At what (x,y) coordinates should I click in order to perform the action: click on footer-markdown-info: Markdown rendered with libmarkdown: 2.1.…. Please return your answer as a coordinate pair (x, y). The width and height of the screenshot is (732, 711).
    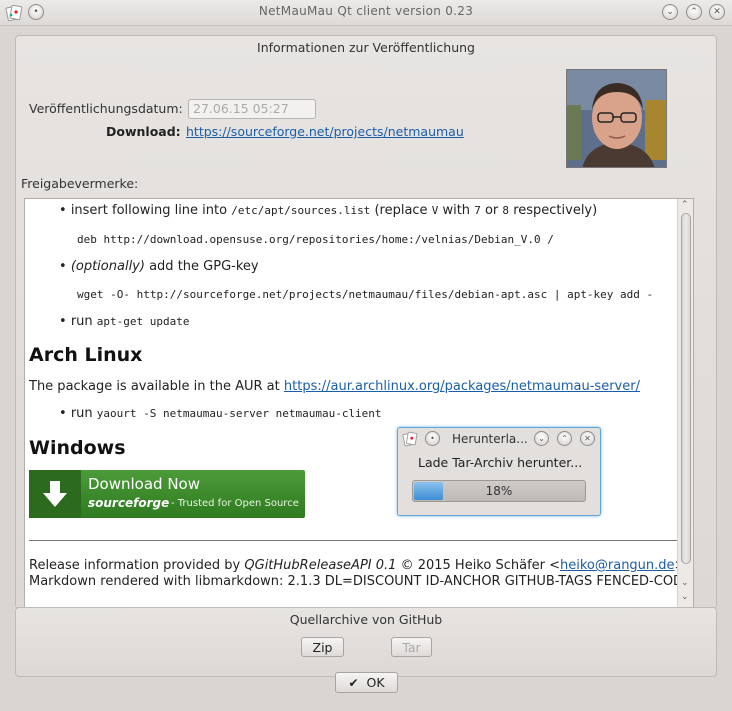
    Looking at the image, I should click on (360, 581).